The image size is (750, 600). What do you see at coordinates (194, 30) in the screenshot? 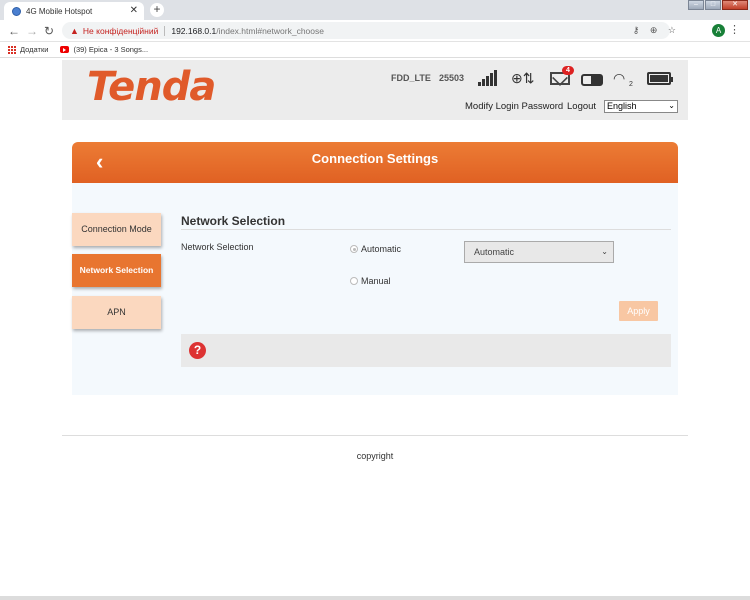
I see `url-host: 192.168.0.1` at bounding box center [194, 30].